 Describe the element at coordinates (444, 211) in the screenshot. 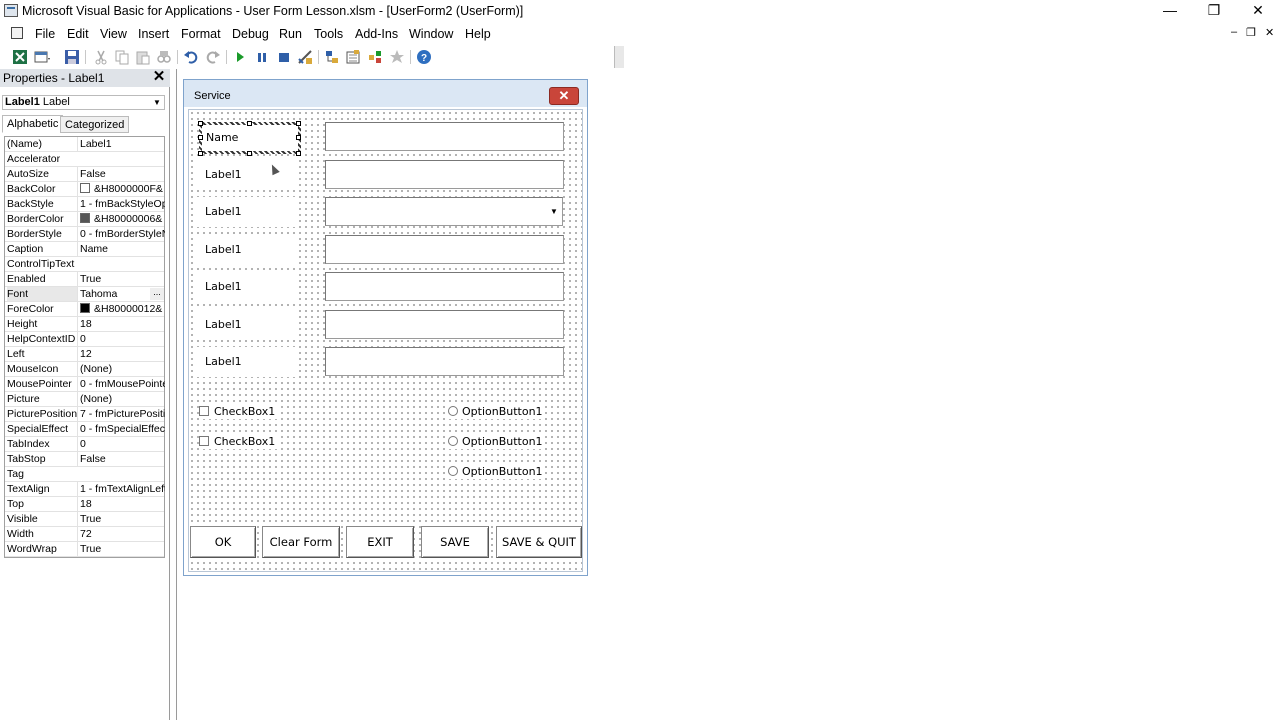

I see `combobox: ▼` at that location.